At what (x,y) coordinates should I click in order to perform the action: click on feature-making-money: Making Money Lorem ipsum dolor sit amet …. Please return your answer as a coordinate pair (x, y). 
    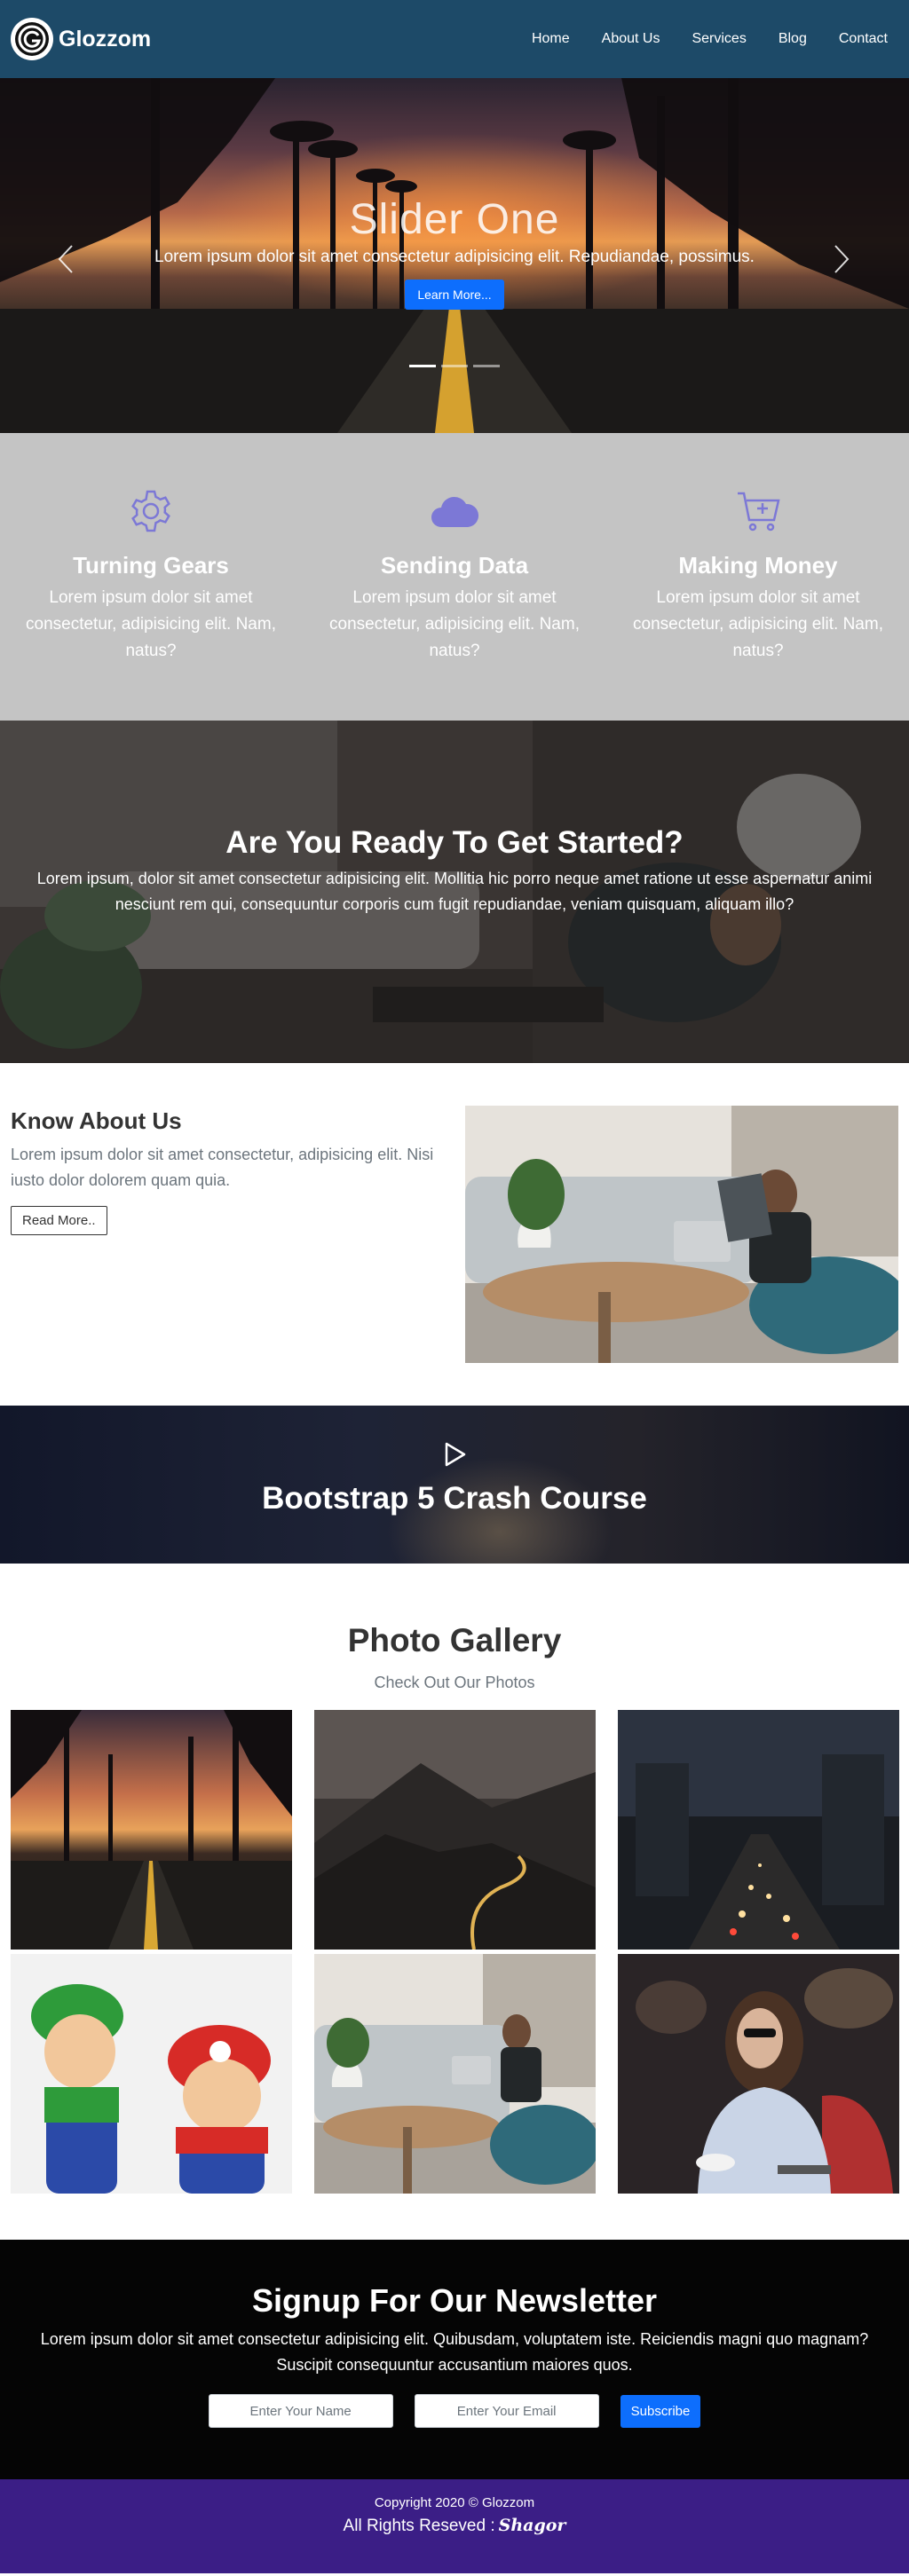
    Looking at the image, I should click on (758, 604).